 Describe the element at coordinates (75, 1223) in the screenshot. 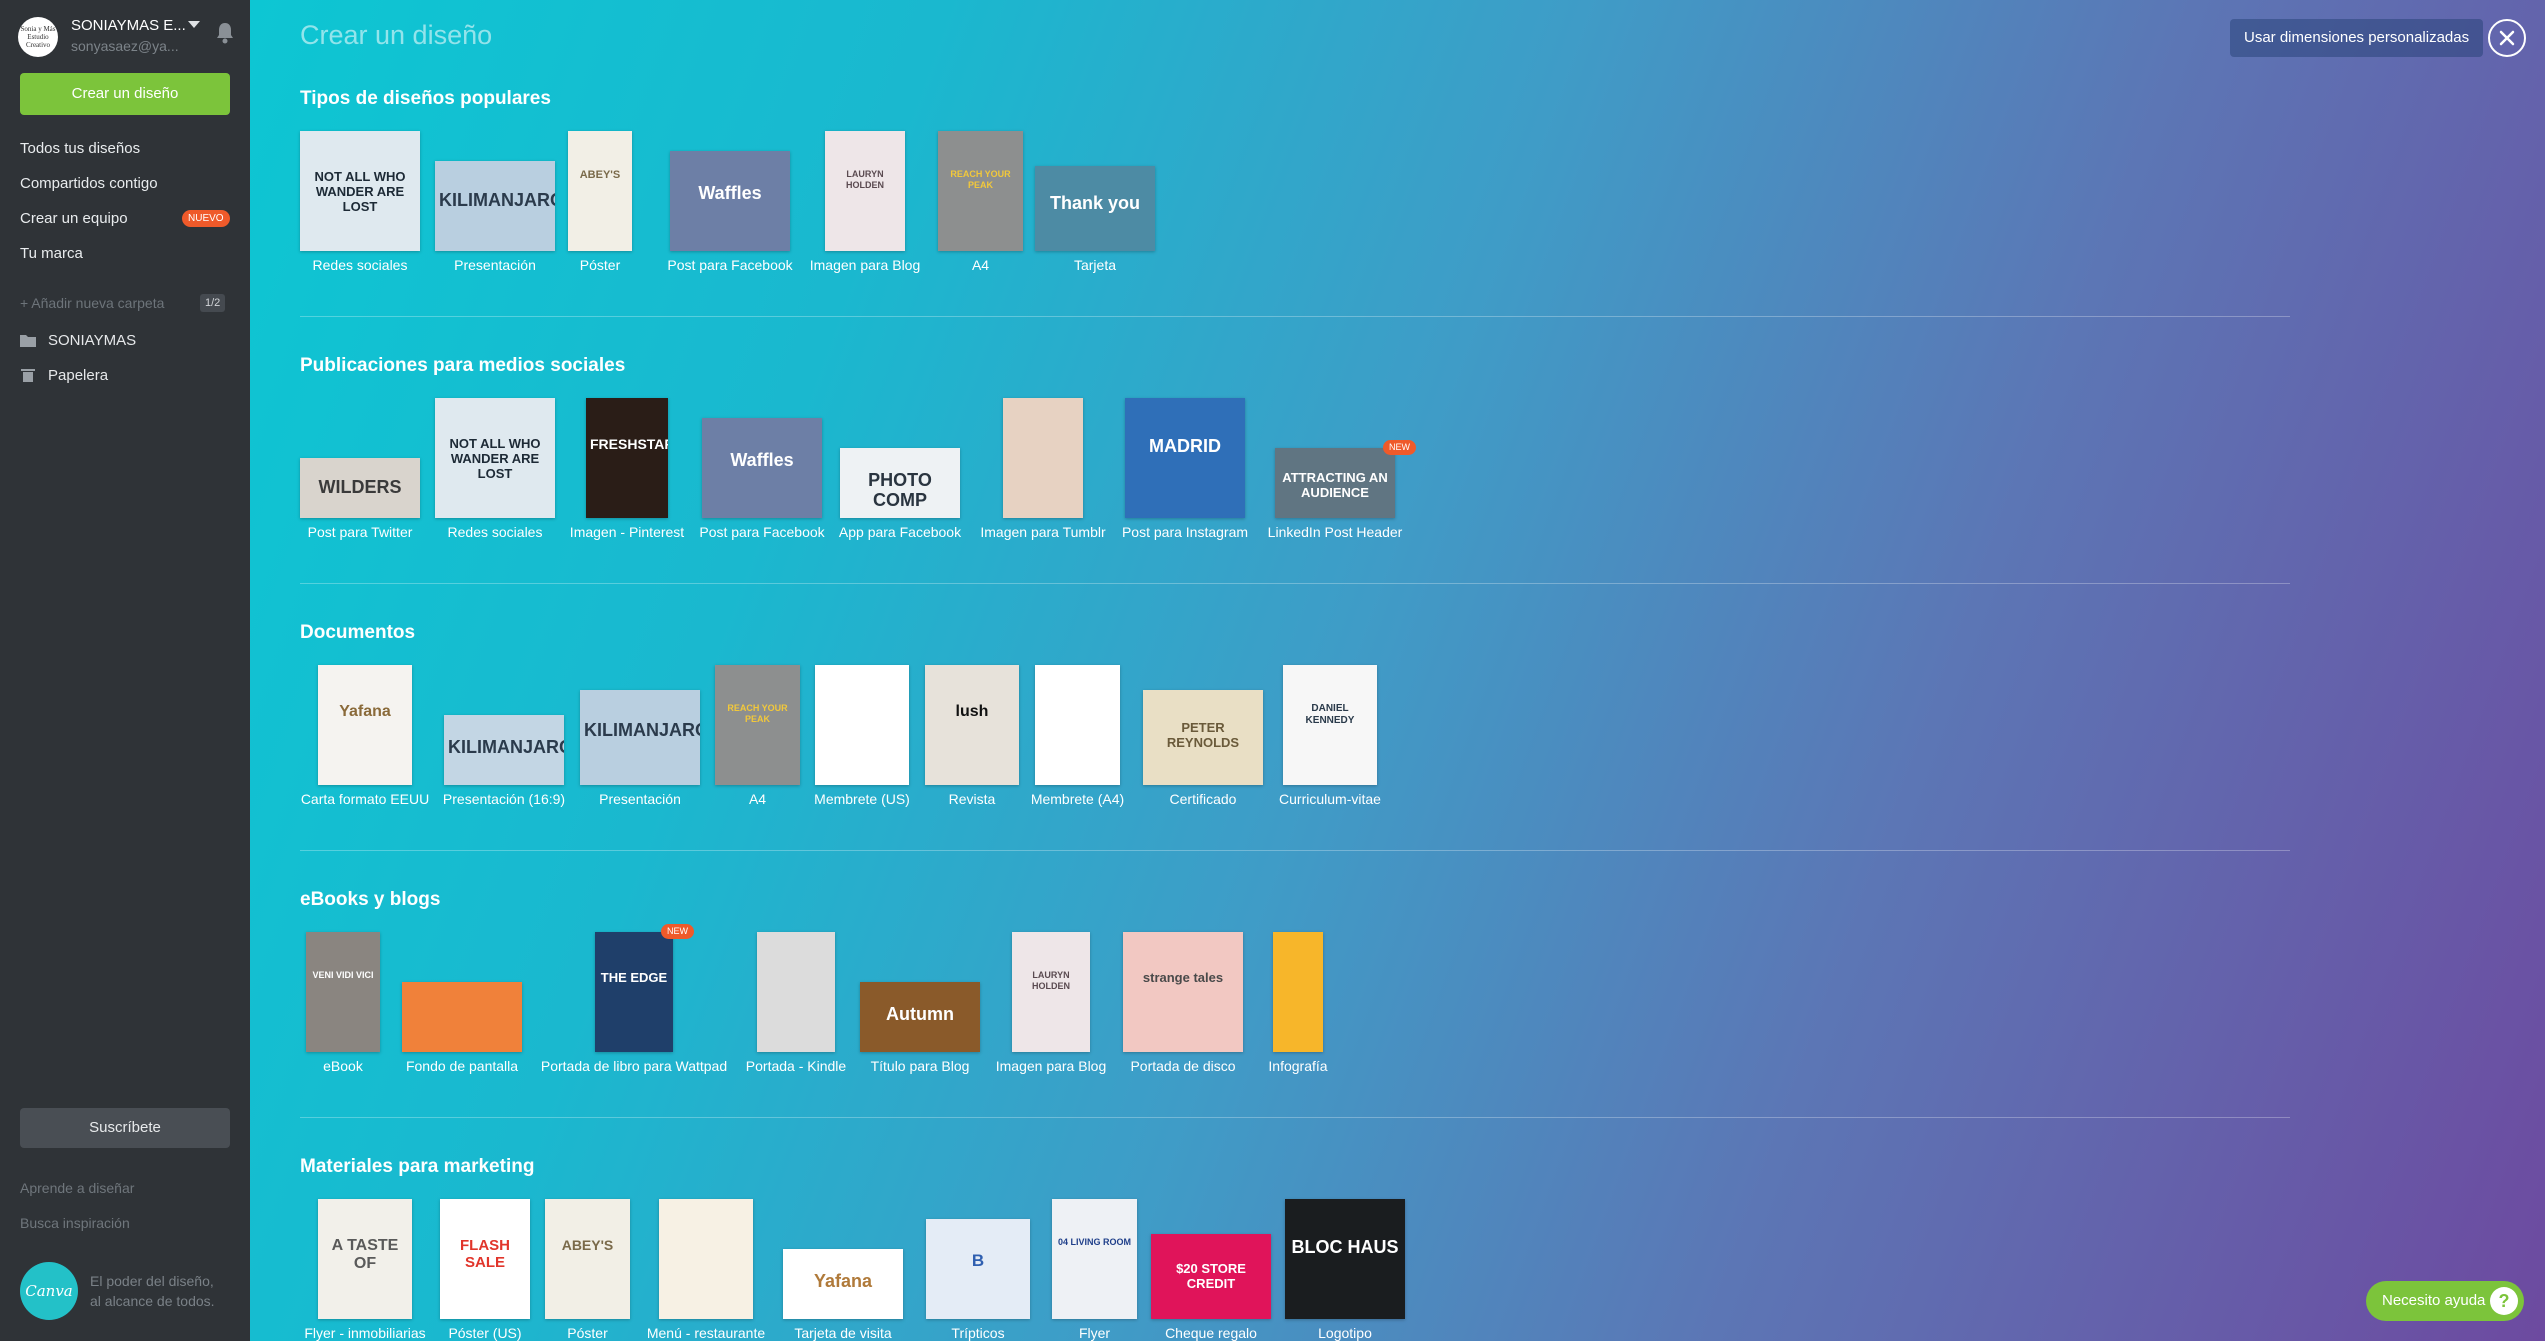

I see `find-inspiration-link: Busca inspiración` at that location.